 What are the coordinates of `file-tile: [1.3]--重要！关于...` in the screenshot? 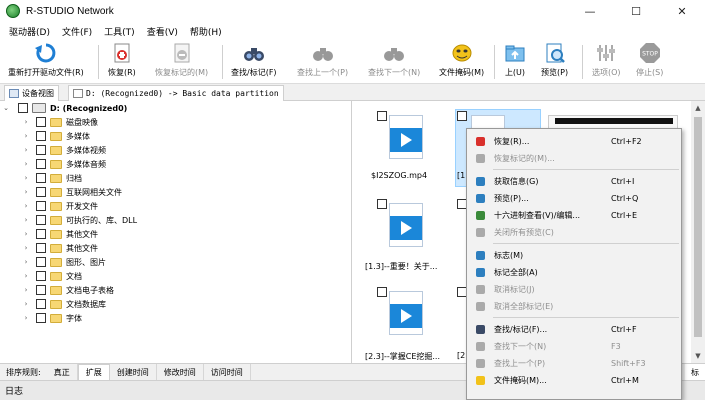 It's located at (416, 241).